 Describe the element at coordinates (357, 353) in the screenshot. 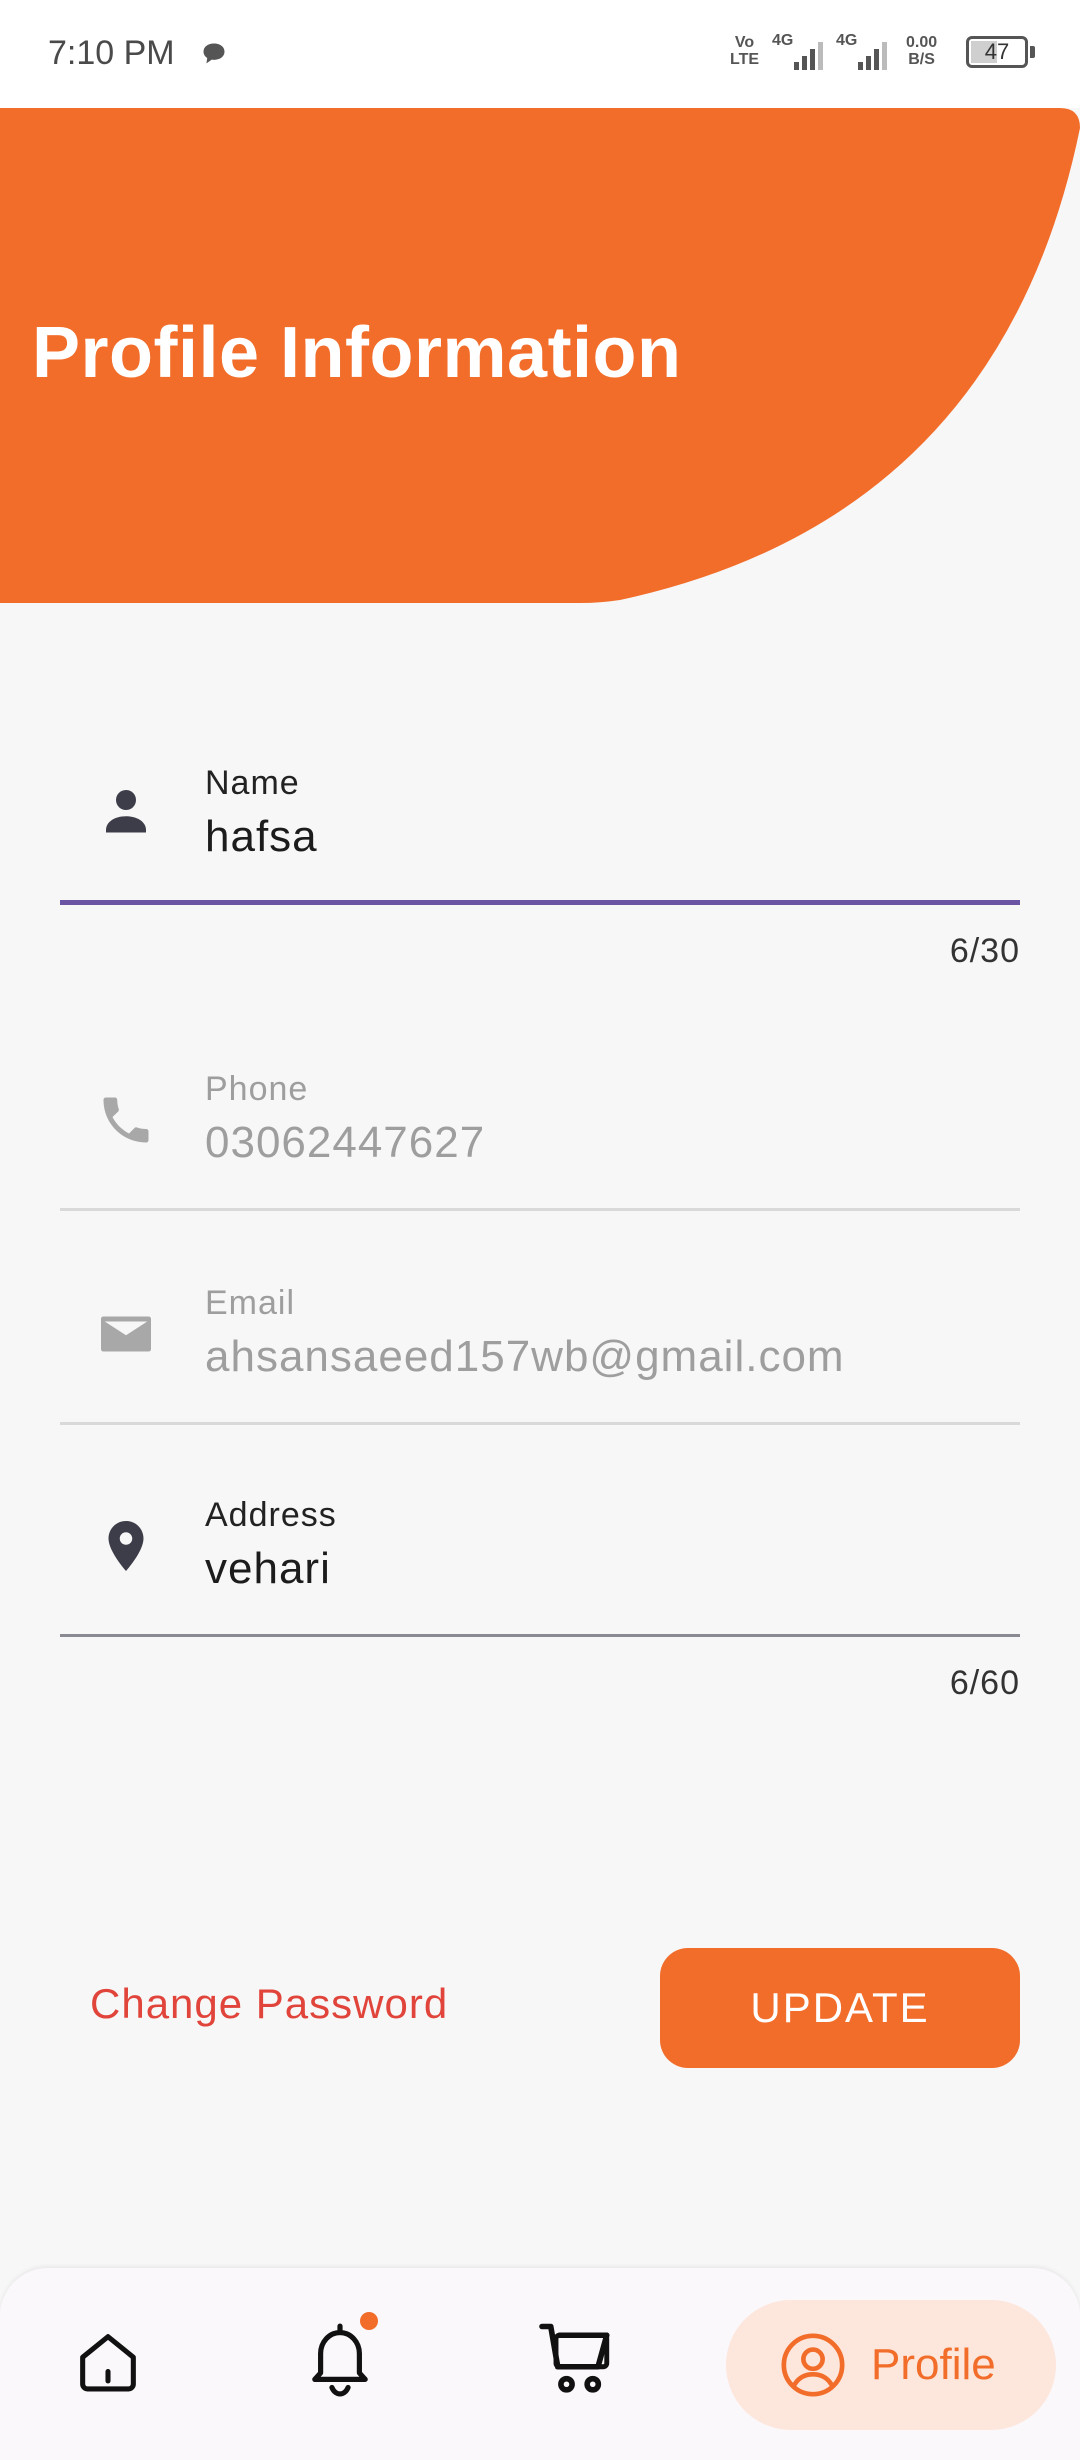

I see `page-title: Profile Information` at that location.